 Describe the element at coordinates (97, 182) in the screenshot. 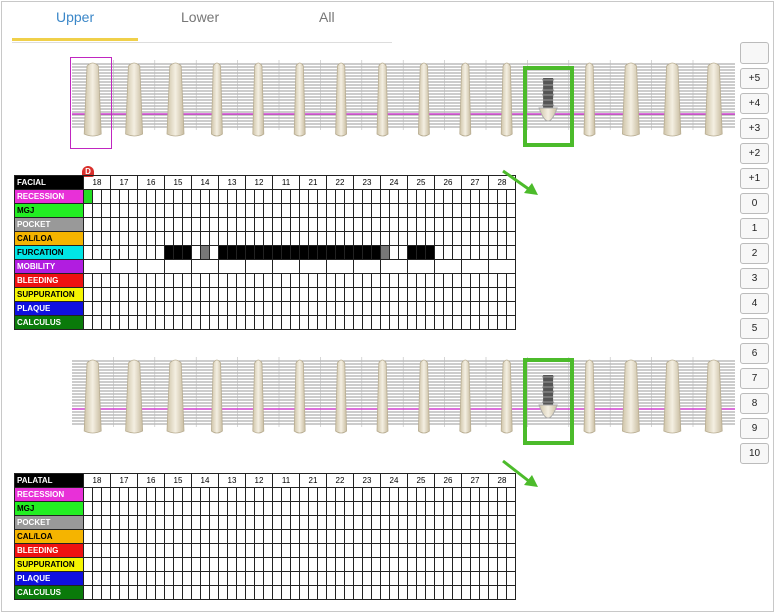

I see `tooth-number-header: 18` at that location.